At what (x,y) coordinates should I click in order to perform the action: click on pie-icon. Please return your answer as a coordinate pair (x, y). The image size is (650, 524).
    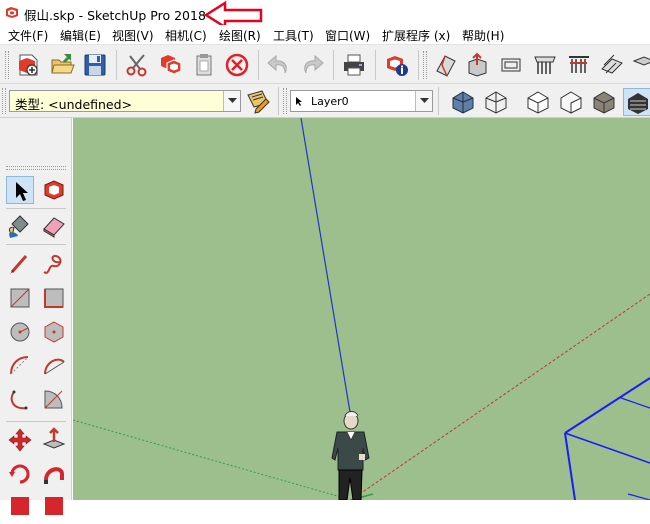
    Looking at the image, I should click on (54, 400).